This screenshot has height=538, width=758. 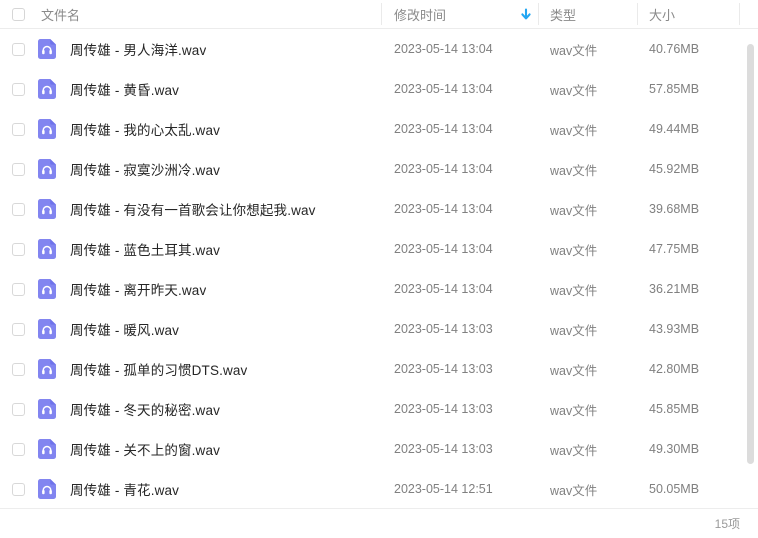 I want to click on column-header-type: 类型, so click(x=563, y=14).